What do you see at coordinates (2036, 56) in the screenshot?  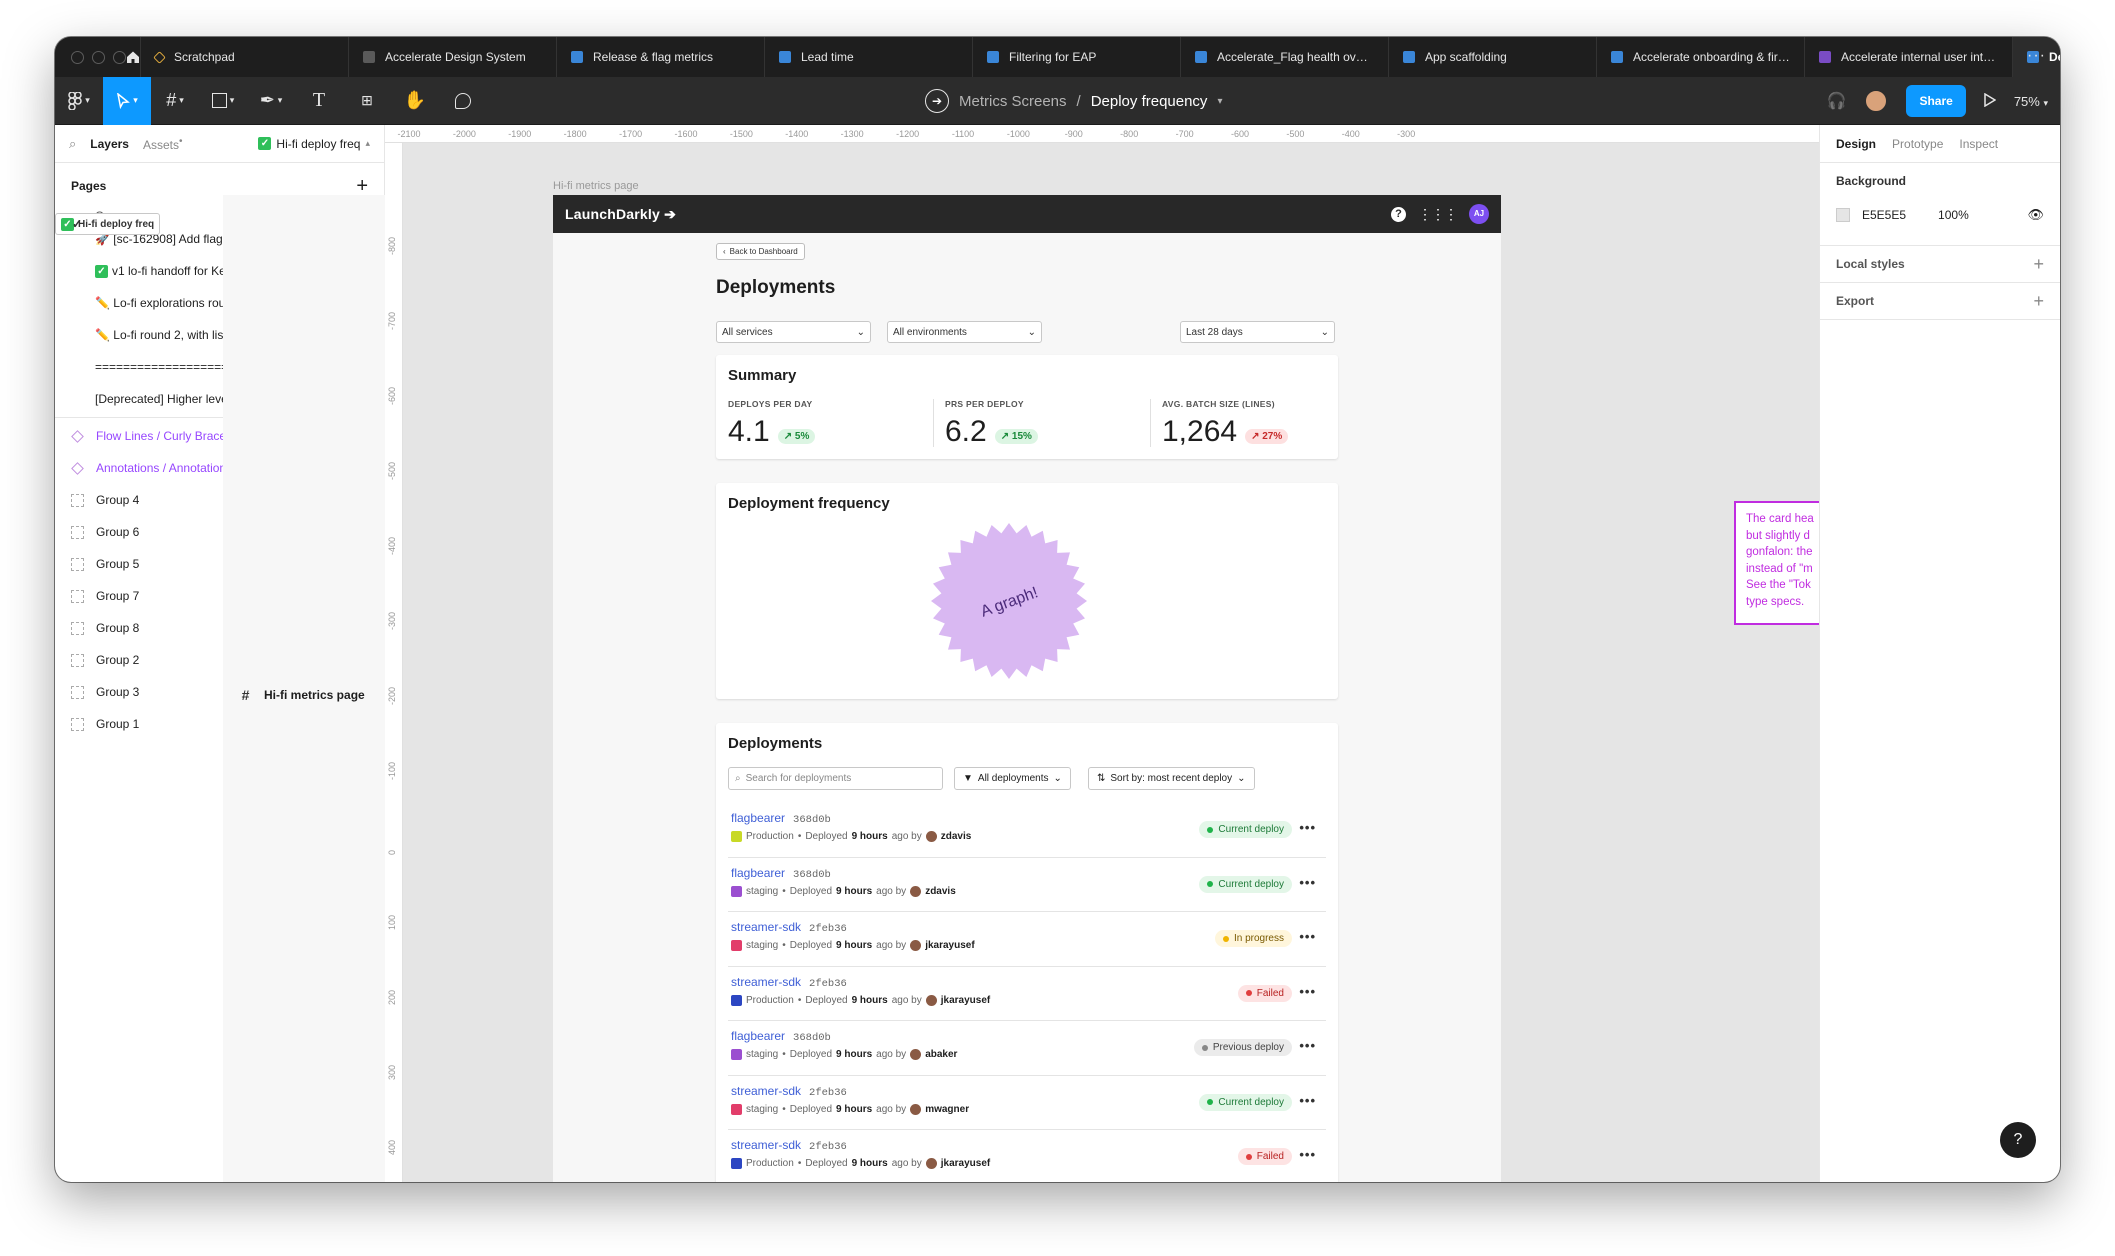 I see `more-options-icon: ···` at bounding box center [2036, 56].